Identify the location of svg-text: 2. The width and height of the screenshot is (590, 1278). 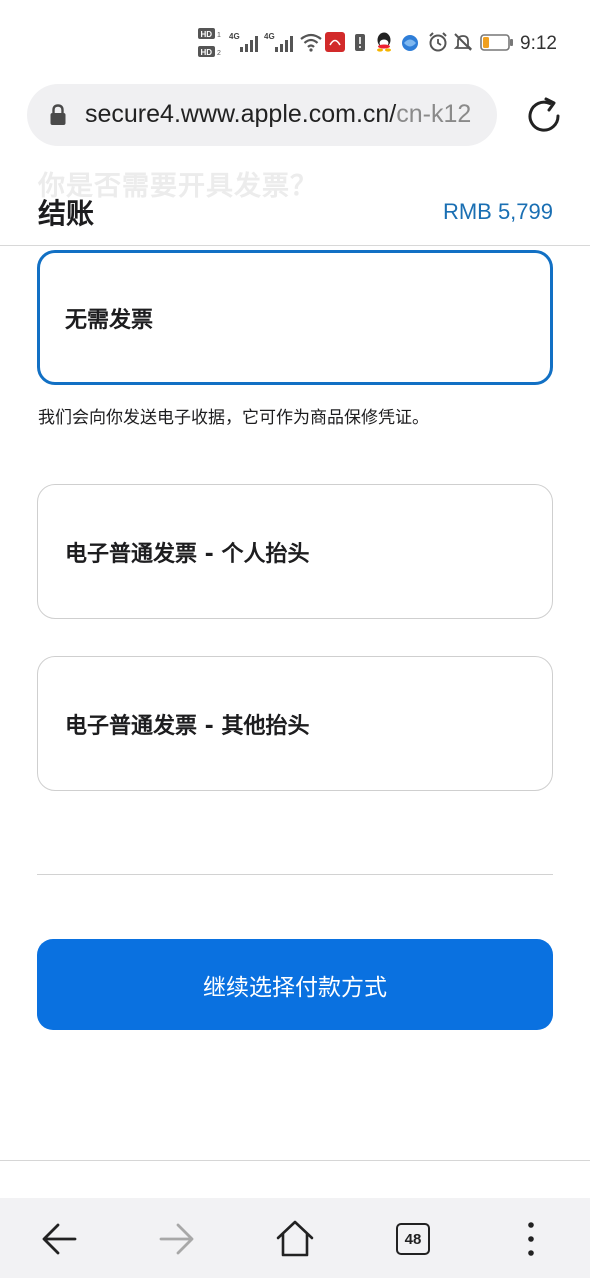
(219, 53).